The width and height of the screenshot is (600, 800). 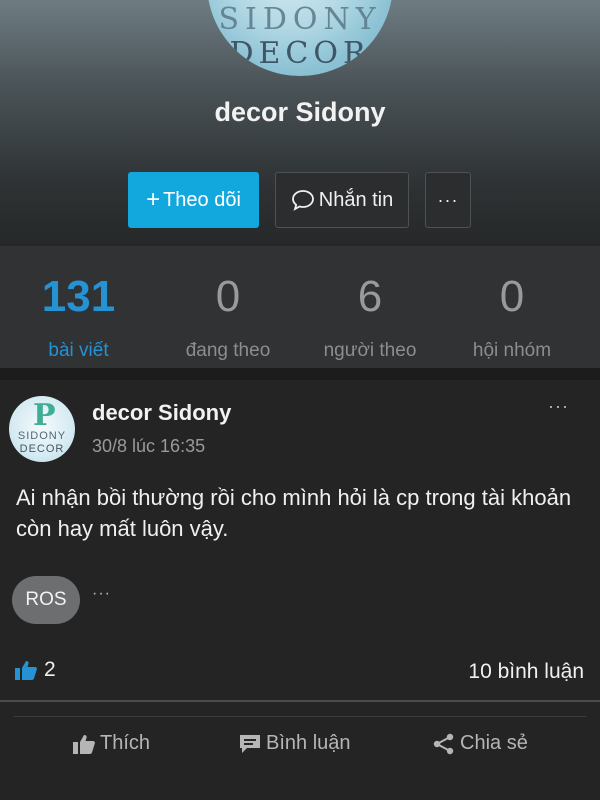 I want to click on tag-more-button: ···, so click(x=101, y=594).